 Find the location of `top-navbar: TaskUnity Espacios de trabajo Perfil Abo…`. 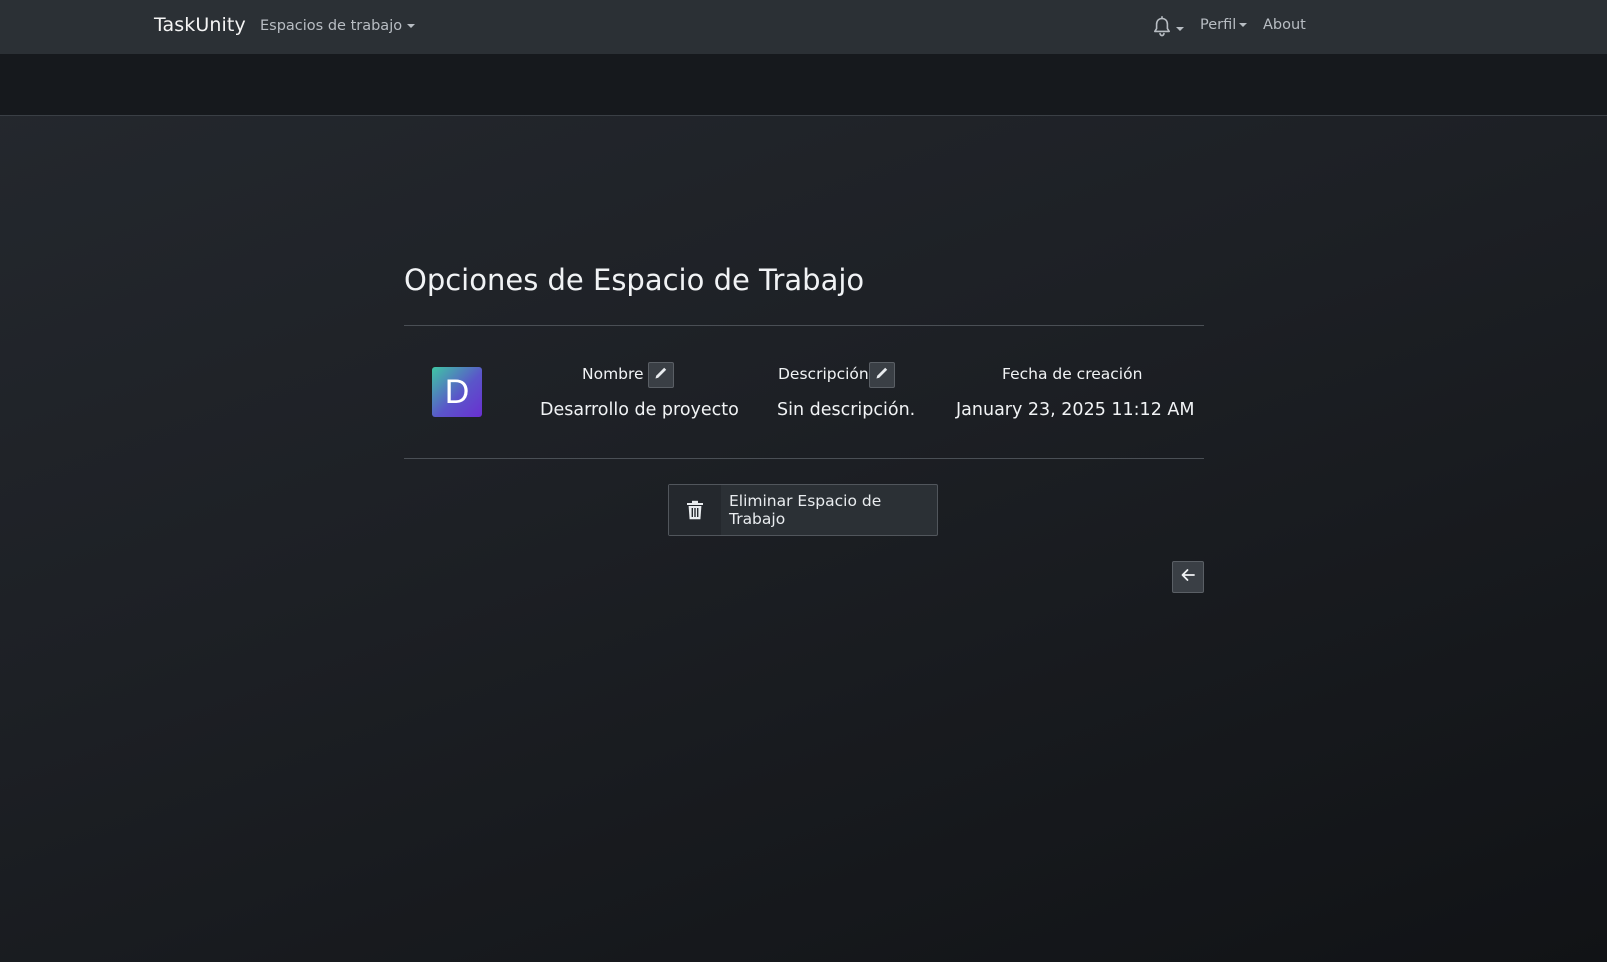

top-navbar: TaskUnity Espacios de trabajo Perfil Abo… is located at coordinates (803, 27).